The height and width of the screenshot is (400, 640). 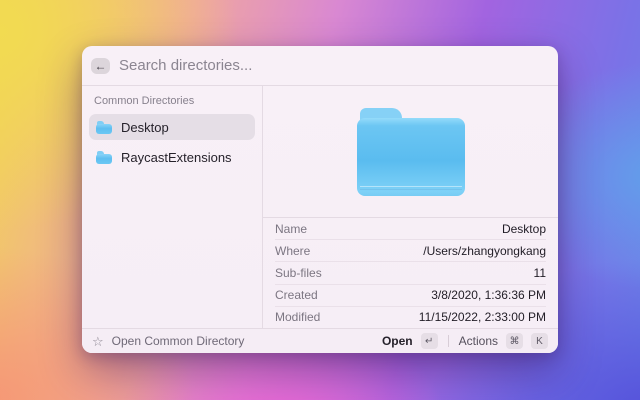 What do you see at coordinates (334, 65) in the screenshot?
I see `search-input` at bounding box center [334, 65].